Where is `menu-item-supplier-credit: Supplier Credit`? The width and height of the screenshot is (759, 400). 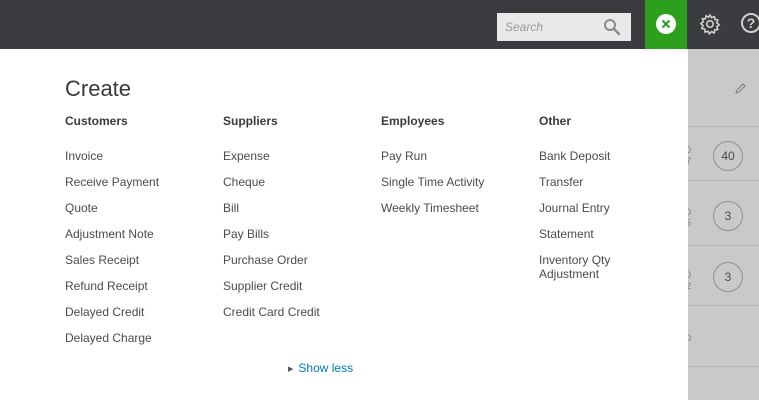 menu-item-supplier-credit: Supplier Credit is located at coordinates (298, 292).